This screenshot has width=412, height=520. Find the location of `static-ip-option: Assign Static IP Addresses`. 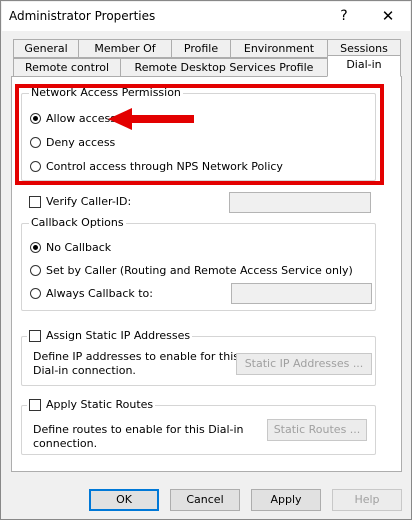

static-ip-option: Assign Static IP Addresses is located at coordinates (110, 335).